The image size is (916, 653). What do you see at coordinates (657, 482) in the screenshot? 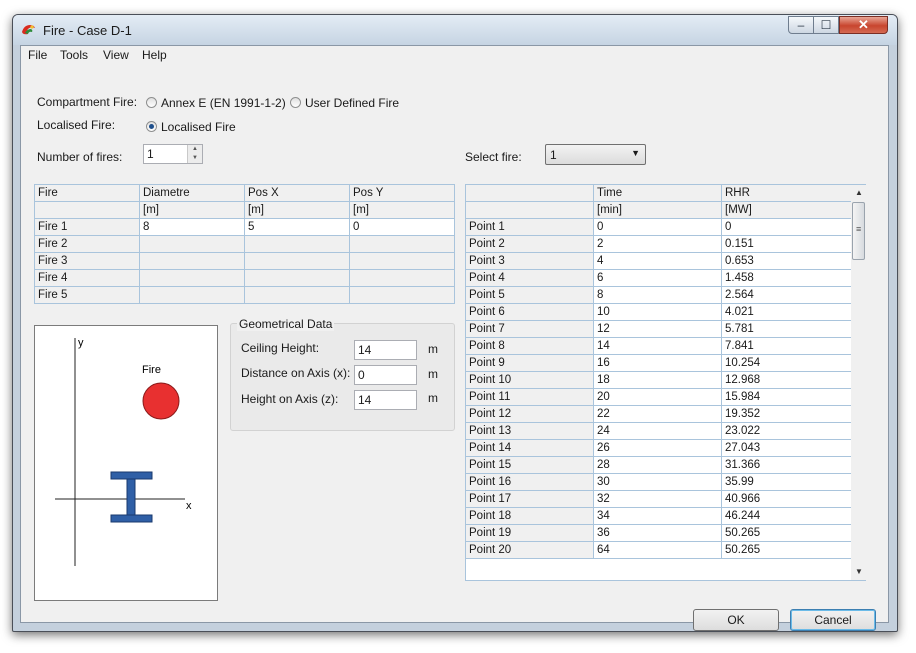
I see `table-cell: 30` at bounding box center [657, 482].